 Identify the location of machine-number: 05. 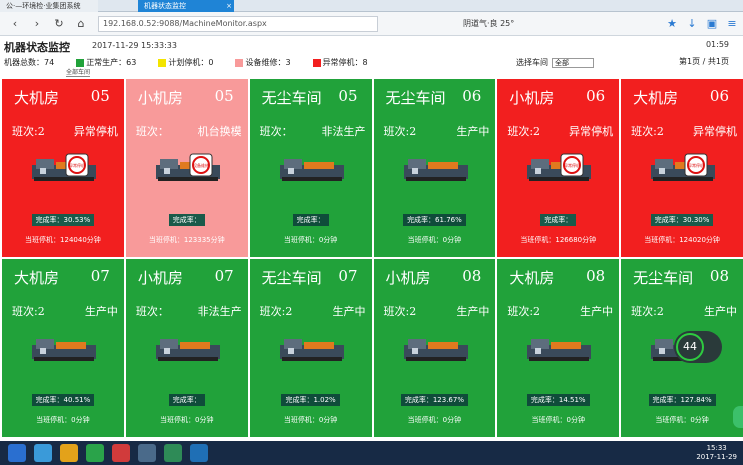
(348, 96).